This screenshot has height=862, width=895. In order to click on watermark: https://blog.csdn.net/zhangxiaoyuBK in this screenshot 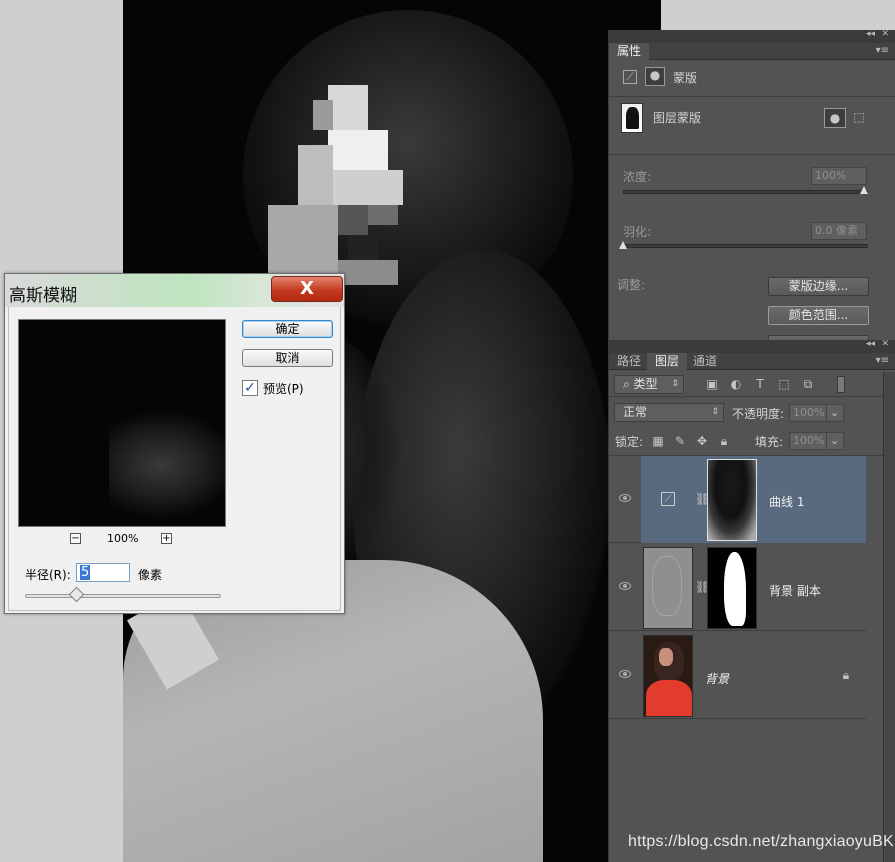, I will do `click(761, 841)`.